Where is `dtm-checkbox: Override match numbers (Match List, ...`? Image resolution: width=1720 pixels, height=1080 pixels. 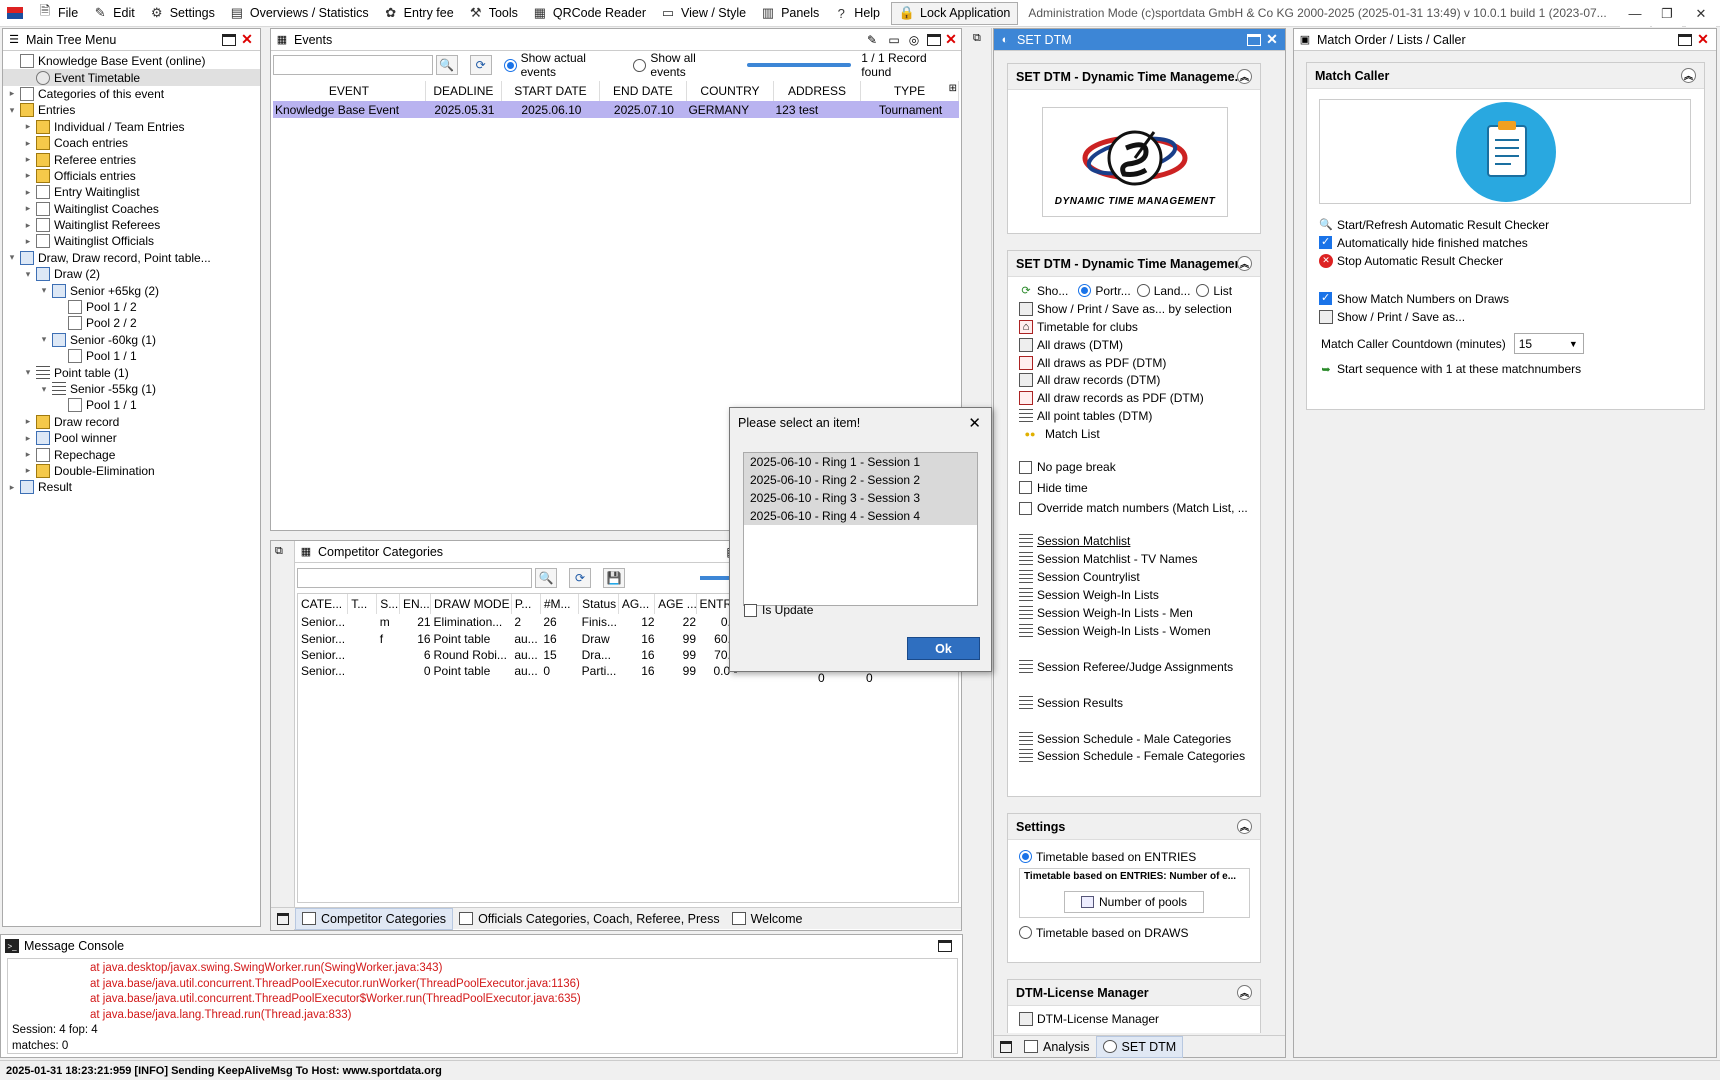
dtm-checkbox: Override match numbers (Match List, ... is located at coordinates (1139, 508).